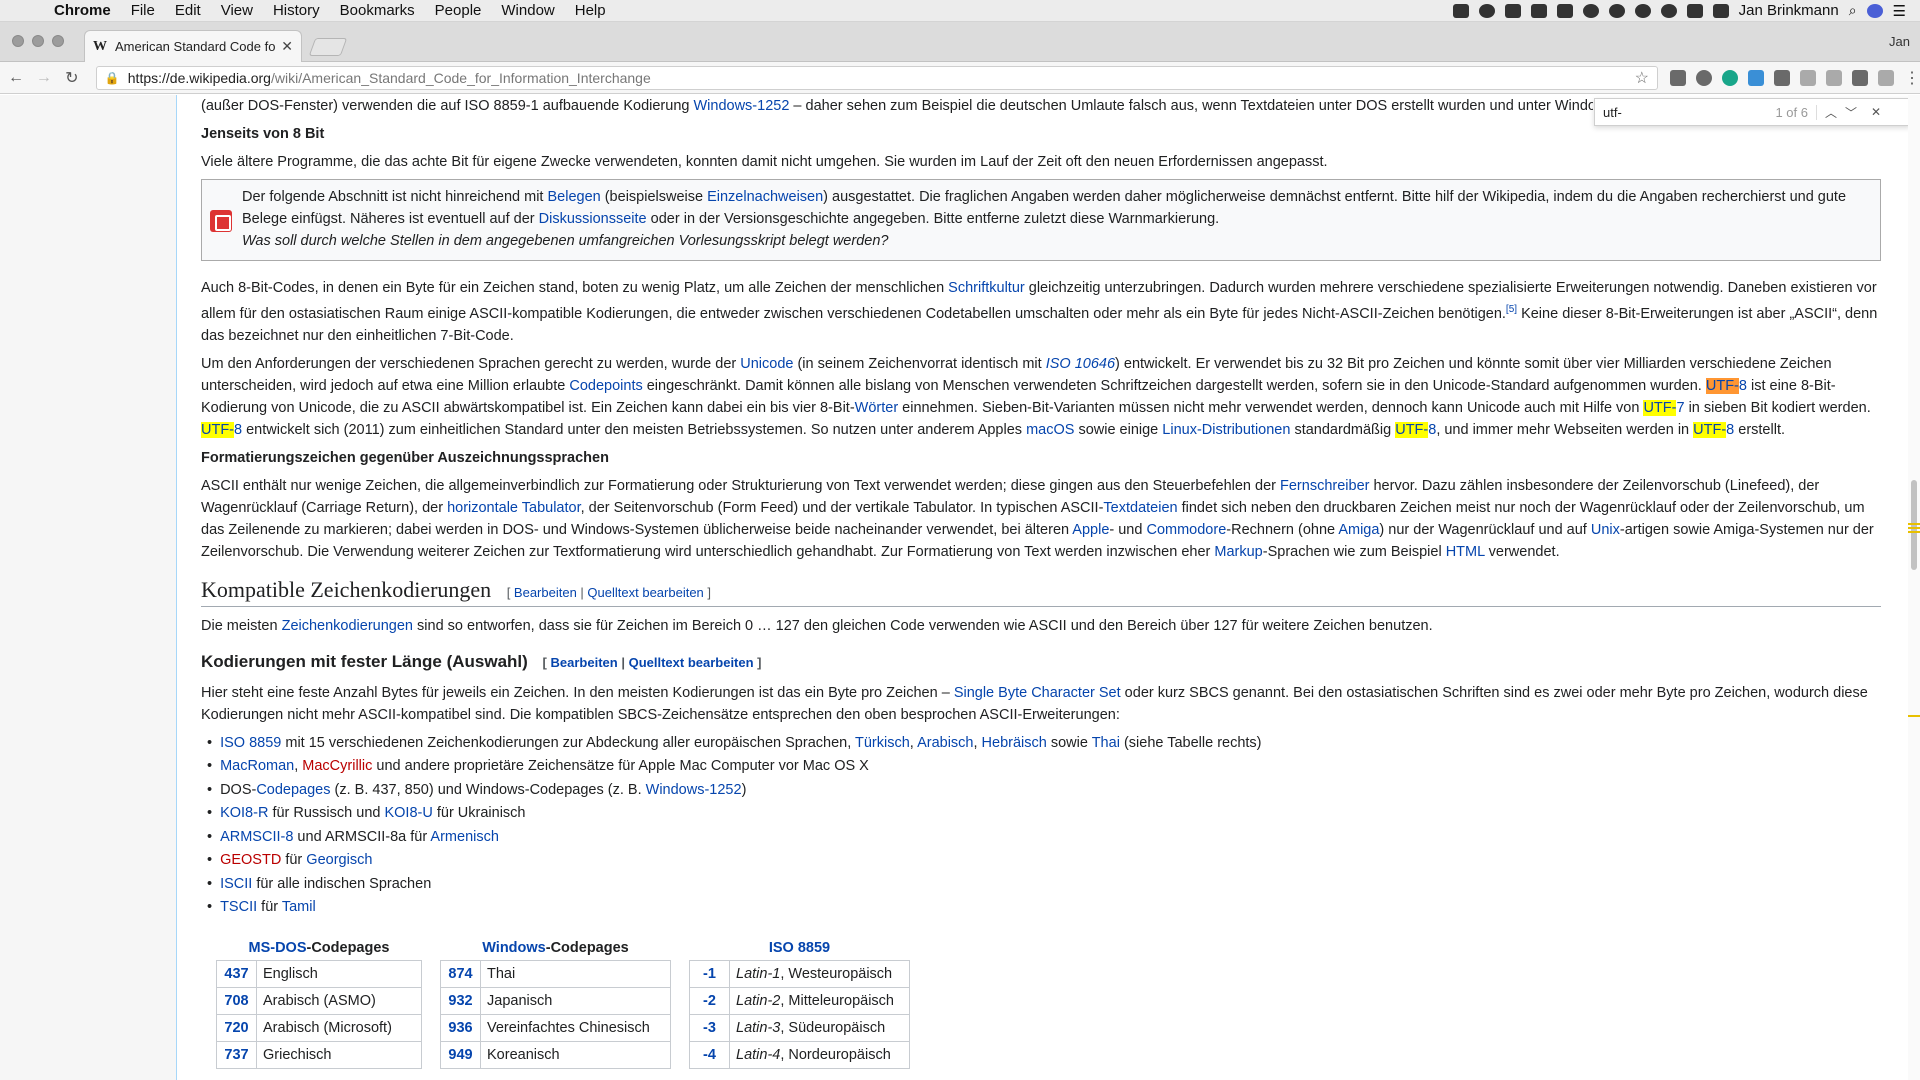 This screenshot has width=1920, height=1080. What do you see at coordinates (328, 47) in the screenshot?
I see `new-tab-button` at bounding box center [328, 47].